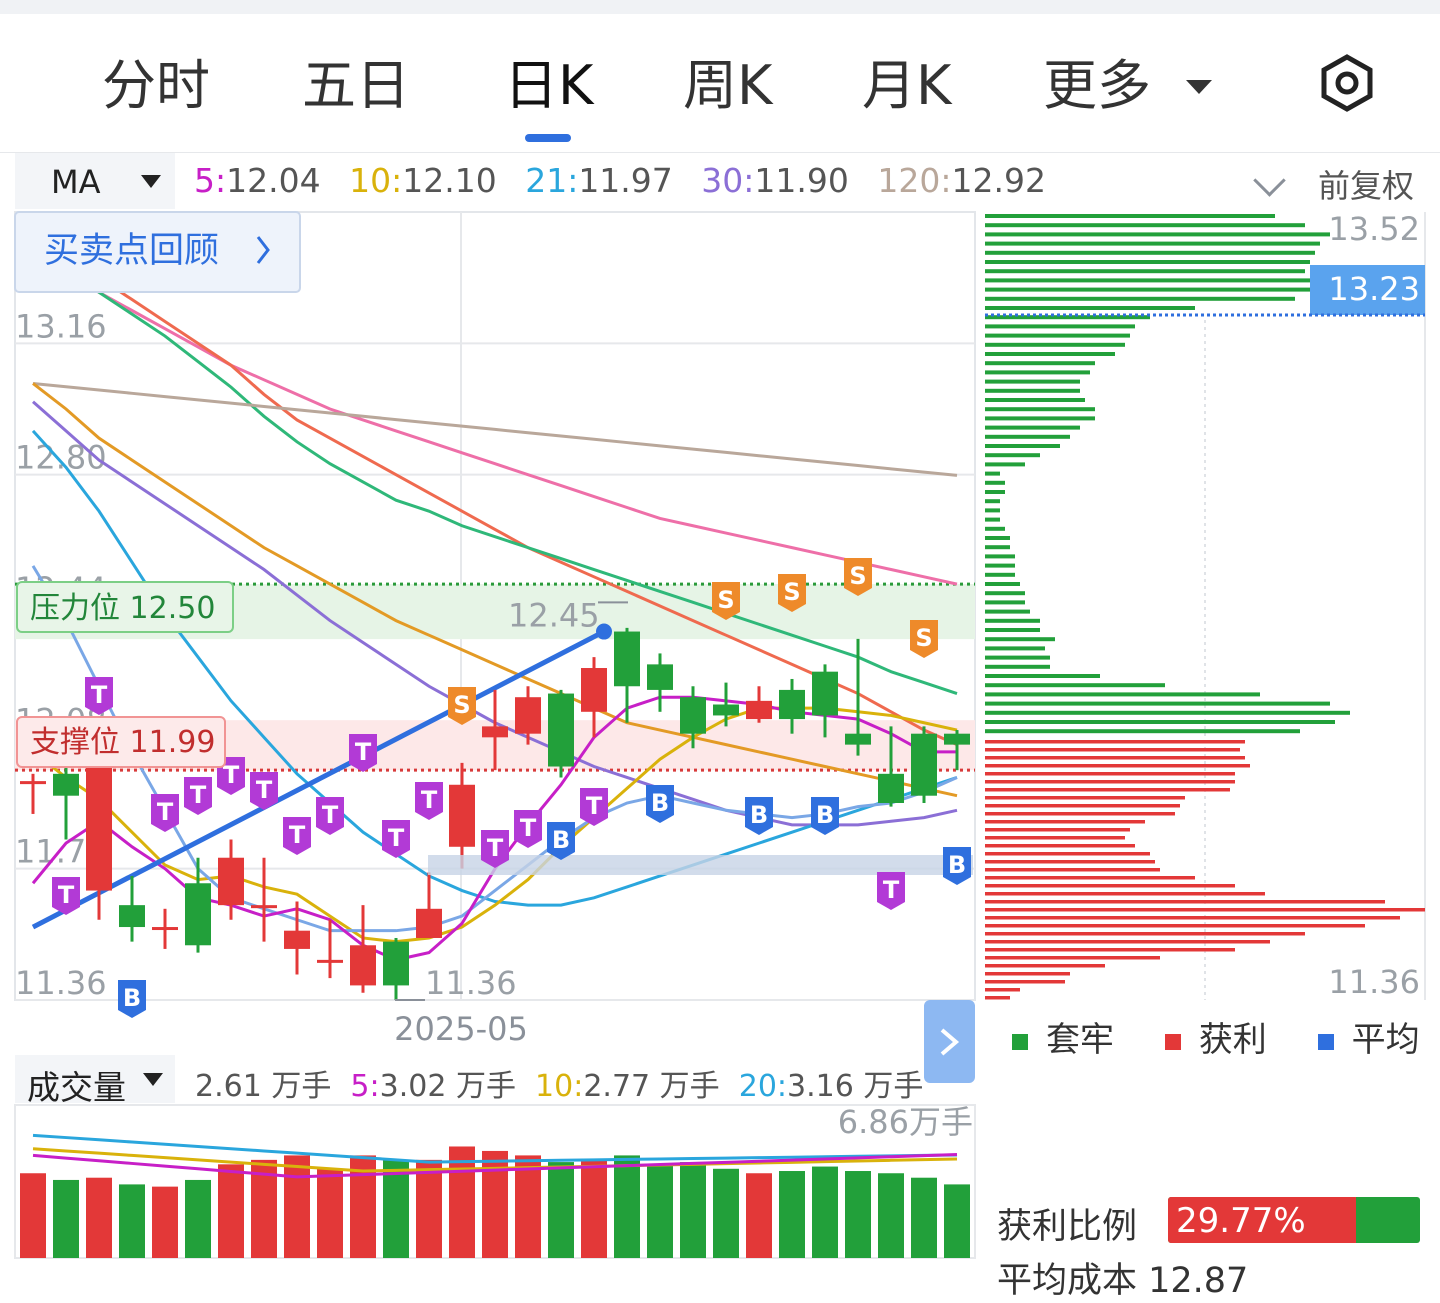  What do you see at coordinates (728, 180) in the screenshot?
I see `ma30-key: 30:` at bounding box center [728, 180].